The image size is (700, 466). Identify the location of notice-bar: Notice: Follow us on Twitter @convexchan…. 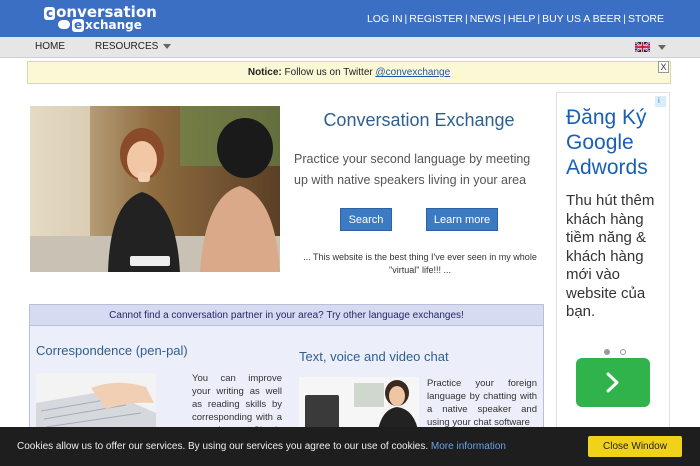
(349, 72).